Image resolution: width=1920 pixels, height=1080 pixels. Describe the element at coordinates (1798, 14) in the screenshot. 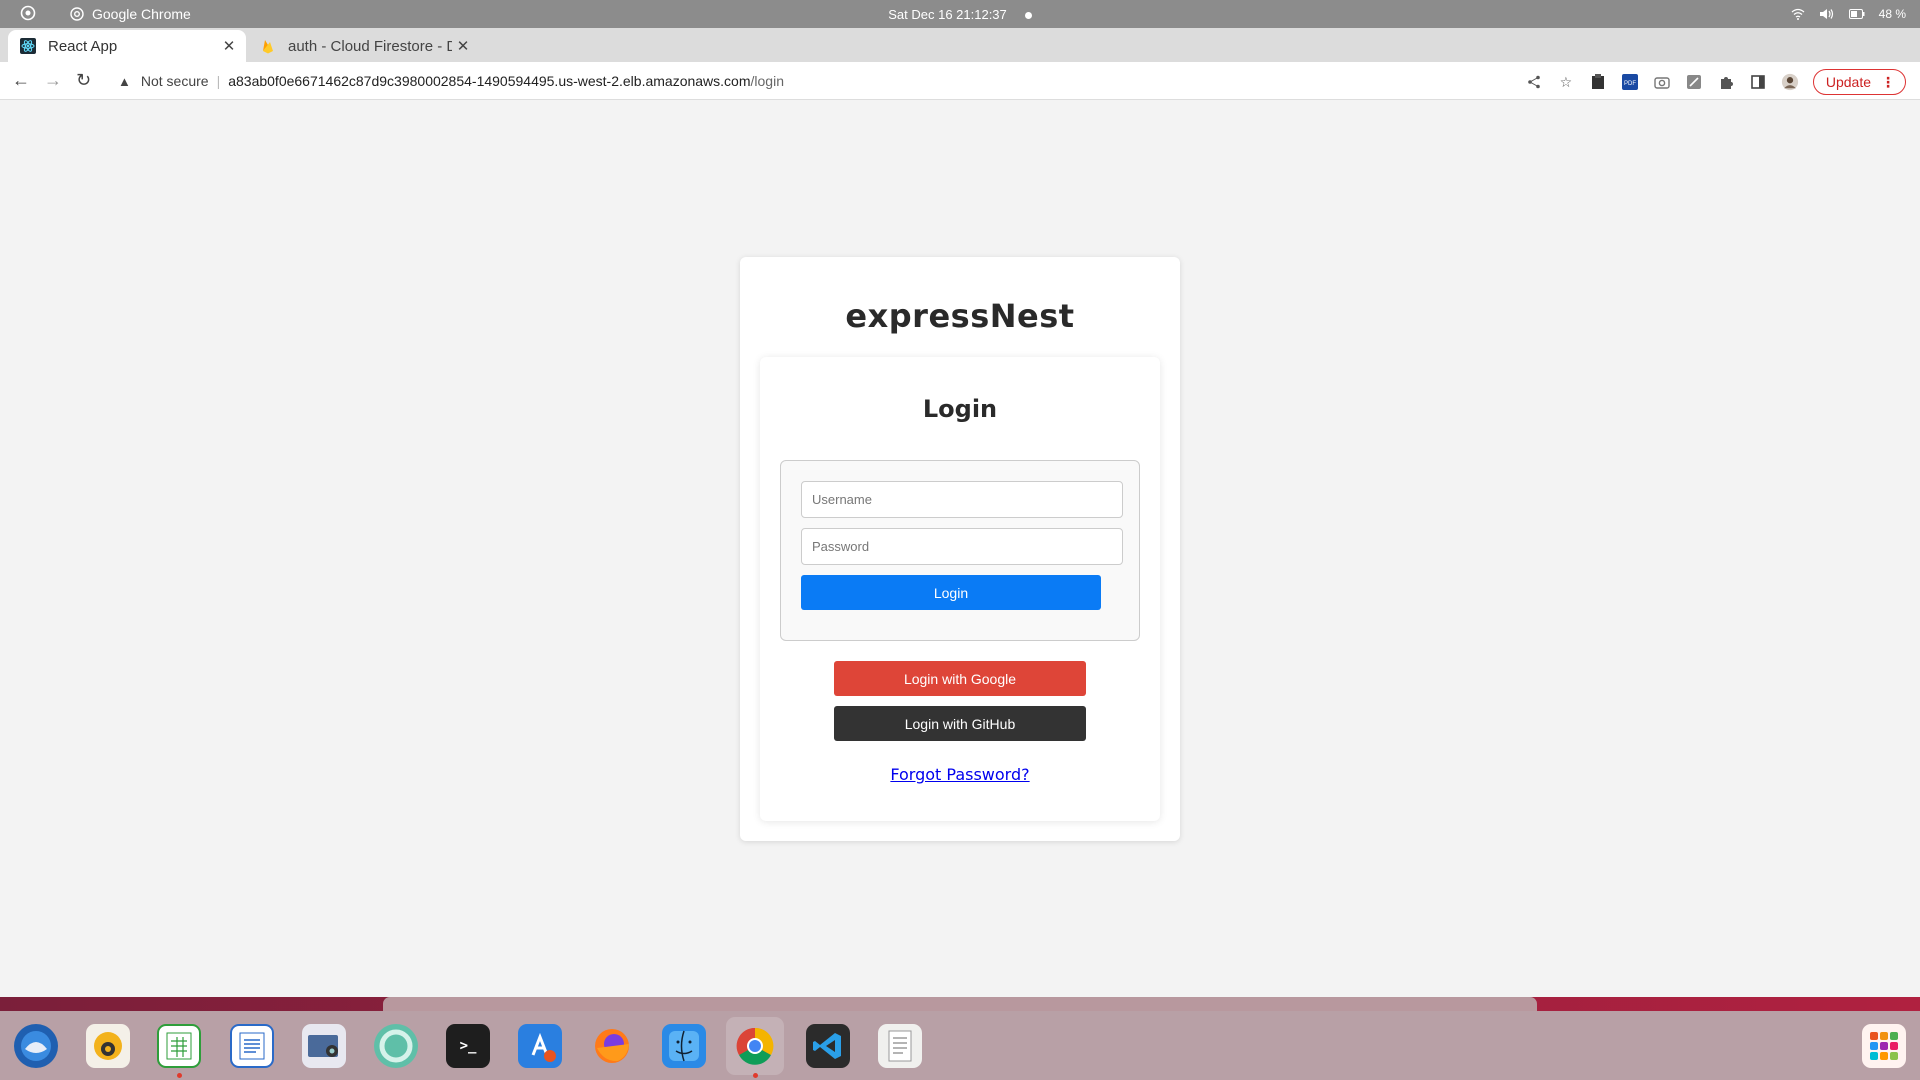

I see `wifi-icon` at that location.